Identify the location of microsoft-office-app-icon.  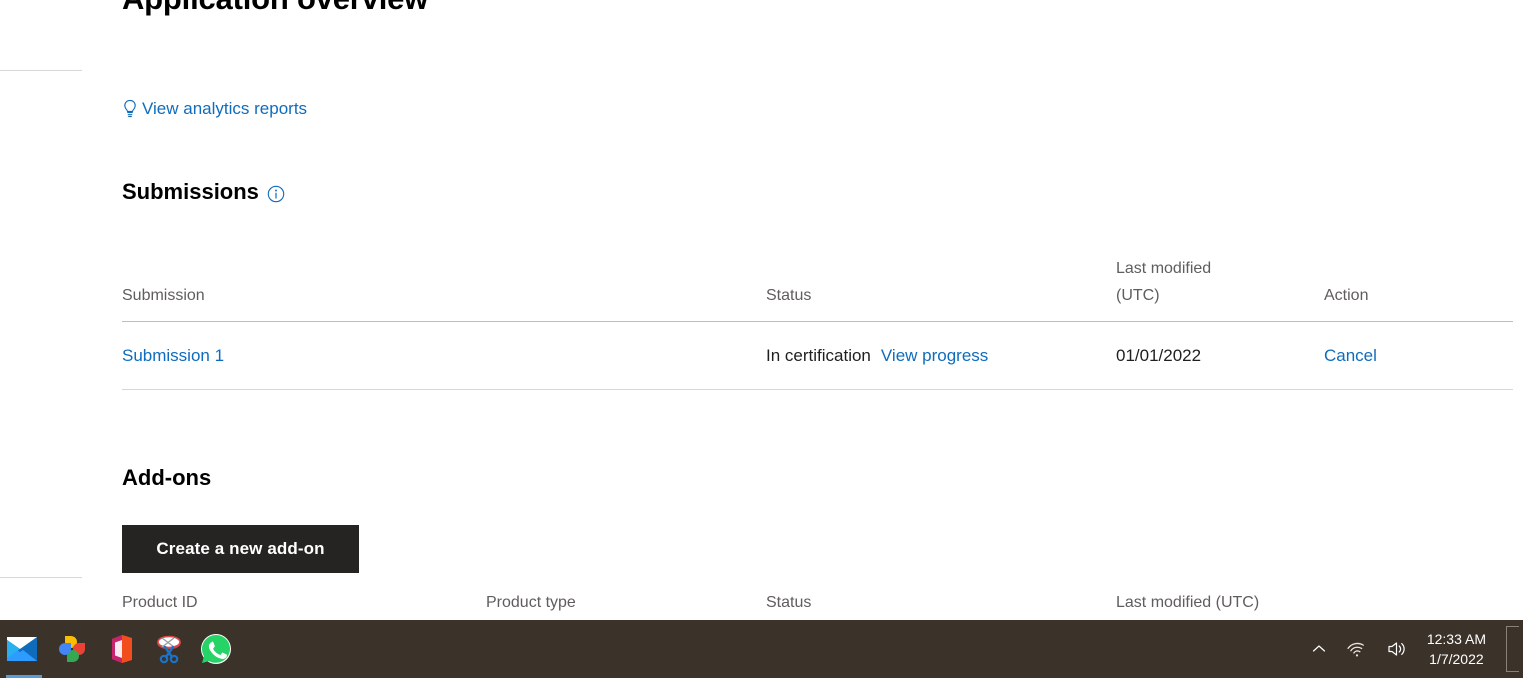
(120, 649).